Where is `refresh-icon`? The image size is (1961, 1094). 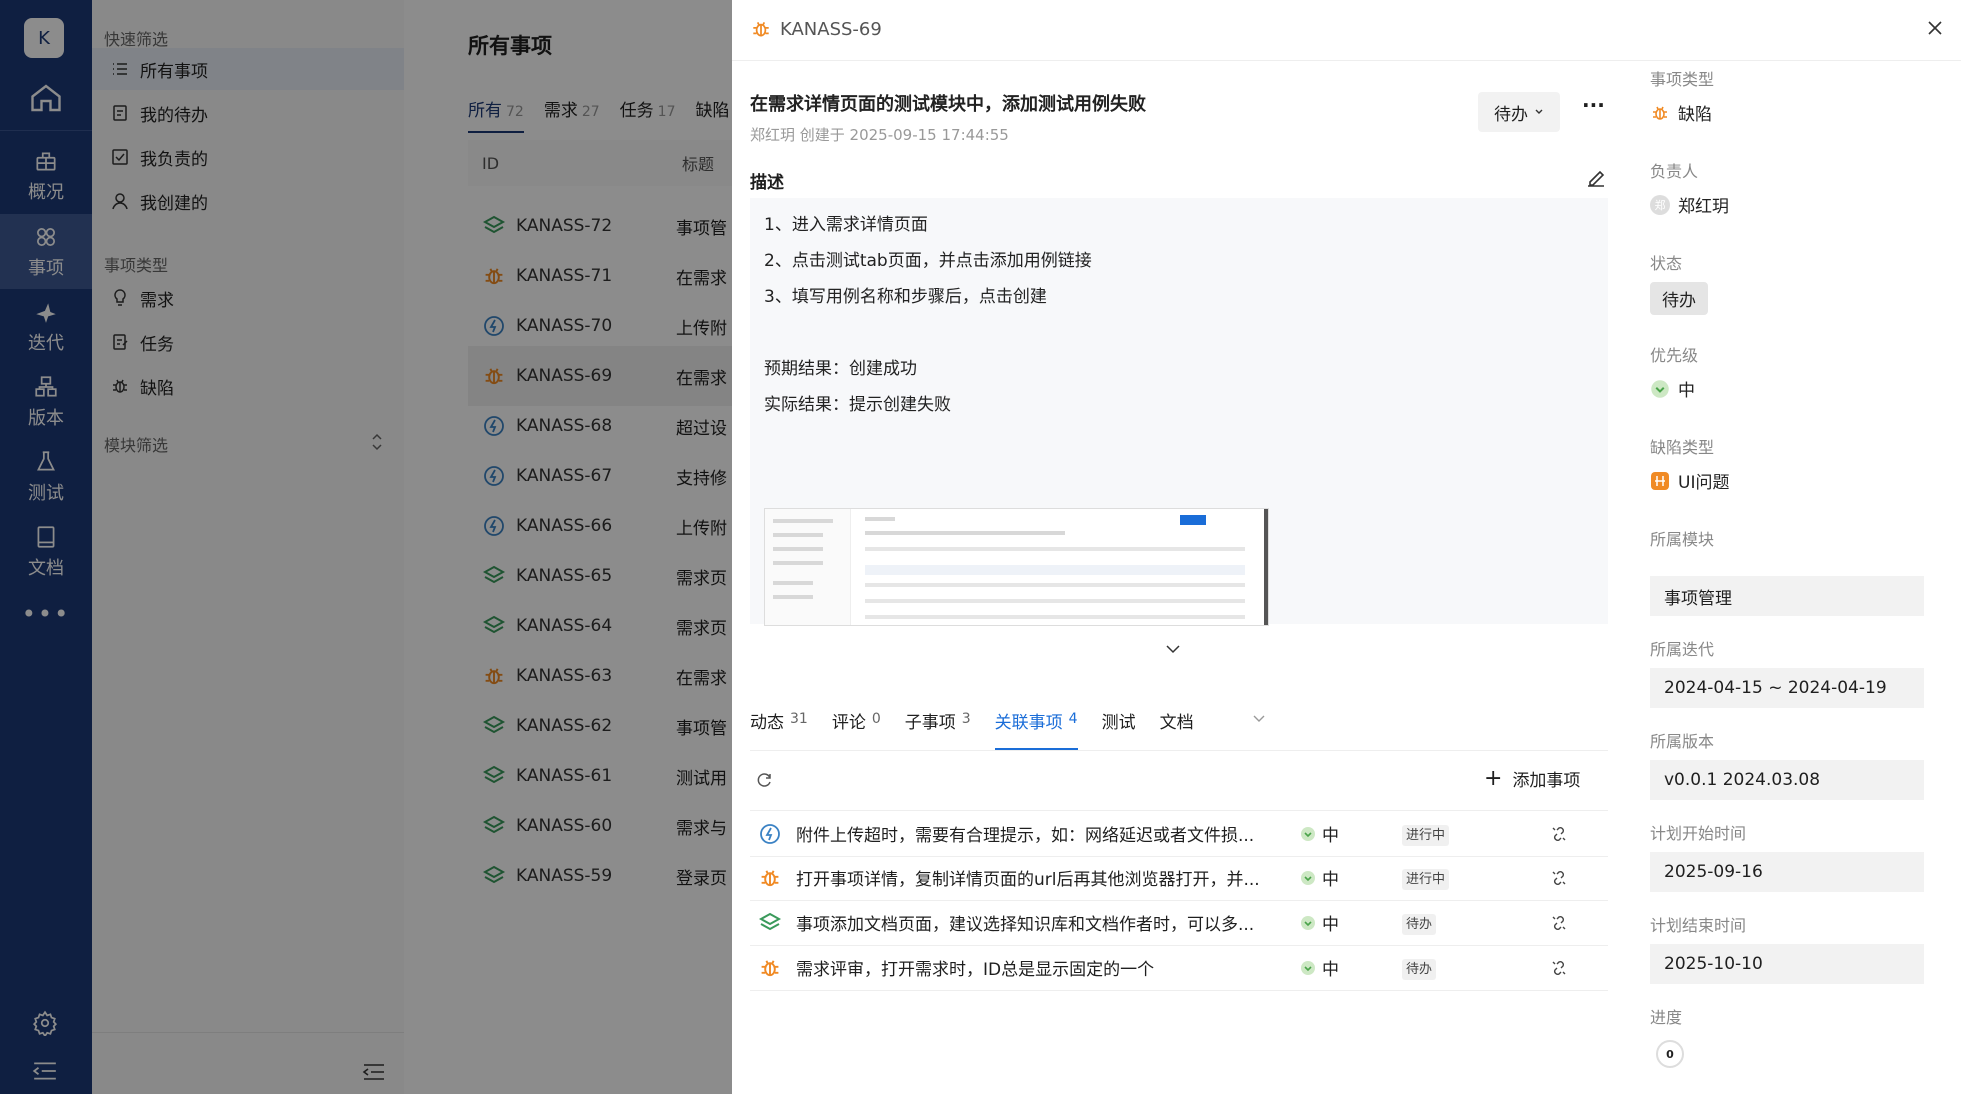 refresh-icon is located at coordinates (764, 780).